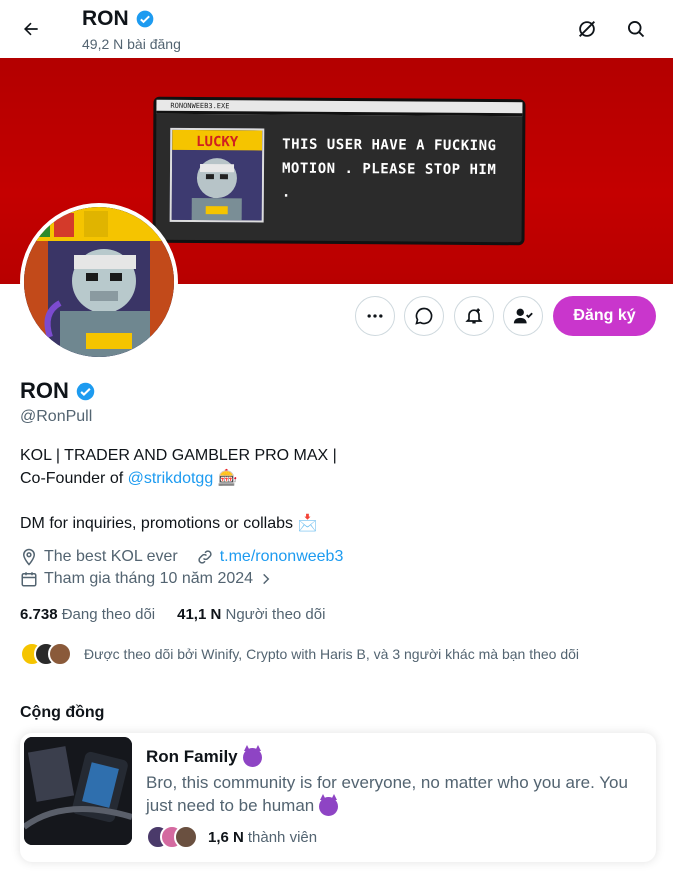  I want to click on meta-row-1: The best KOL ever t.me/rononweeb3, so click(181, 557).